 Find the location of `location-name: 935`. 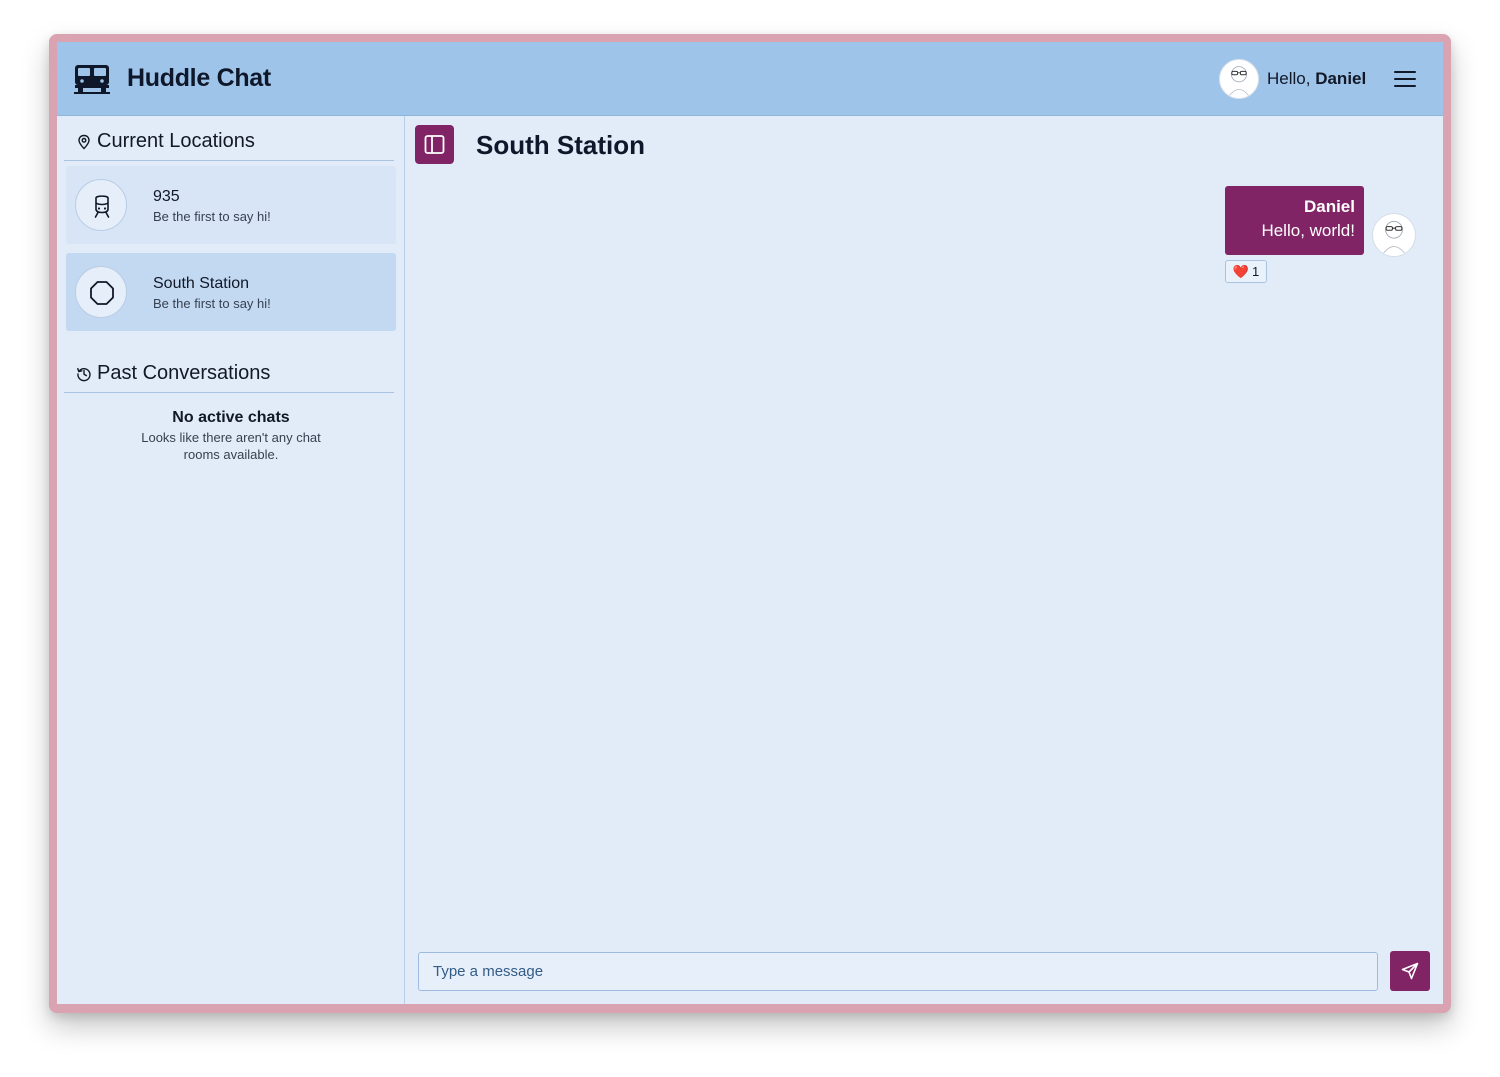

location-name: 935 is located at coordinates (166, 196).